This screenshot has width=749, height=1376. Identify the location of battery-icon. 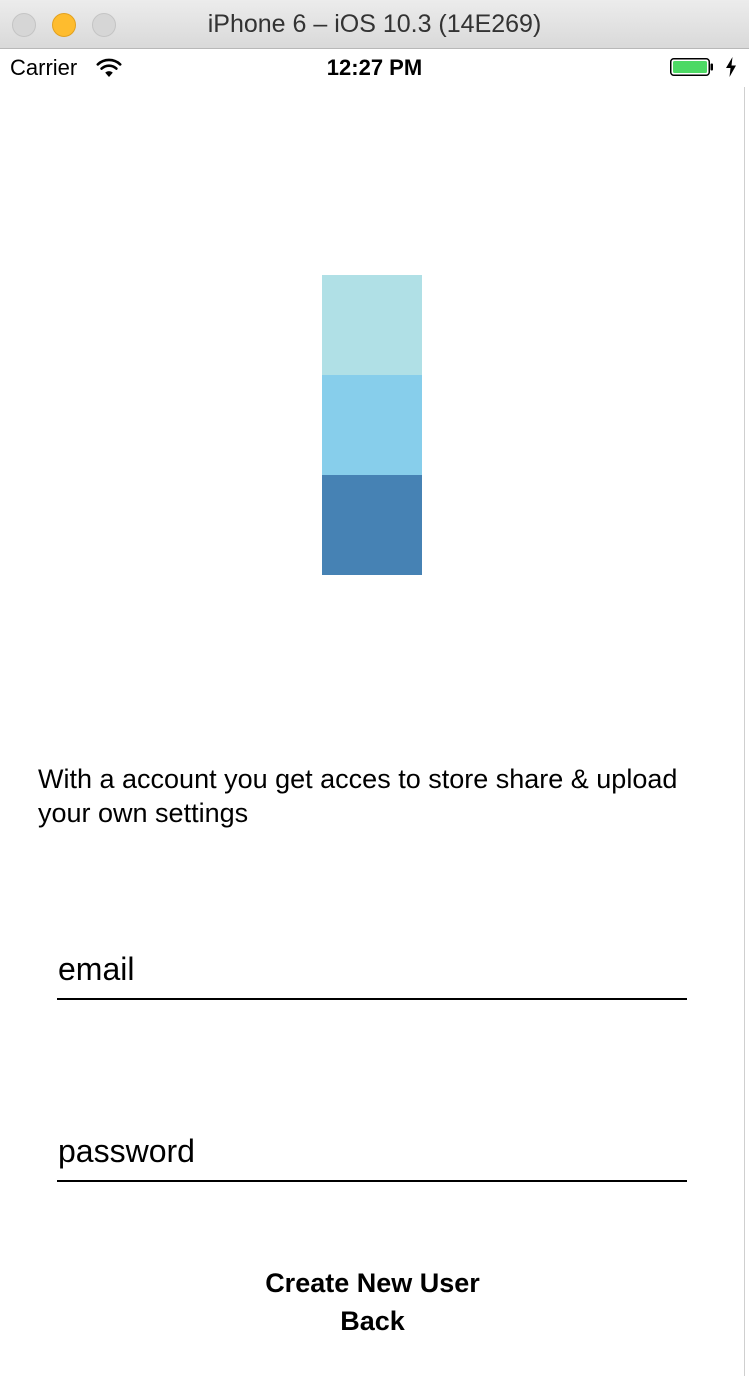
(691, 67).